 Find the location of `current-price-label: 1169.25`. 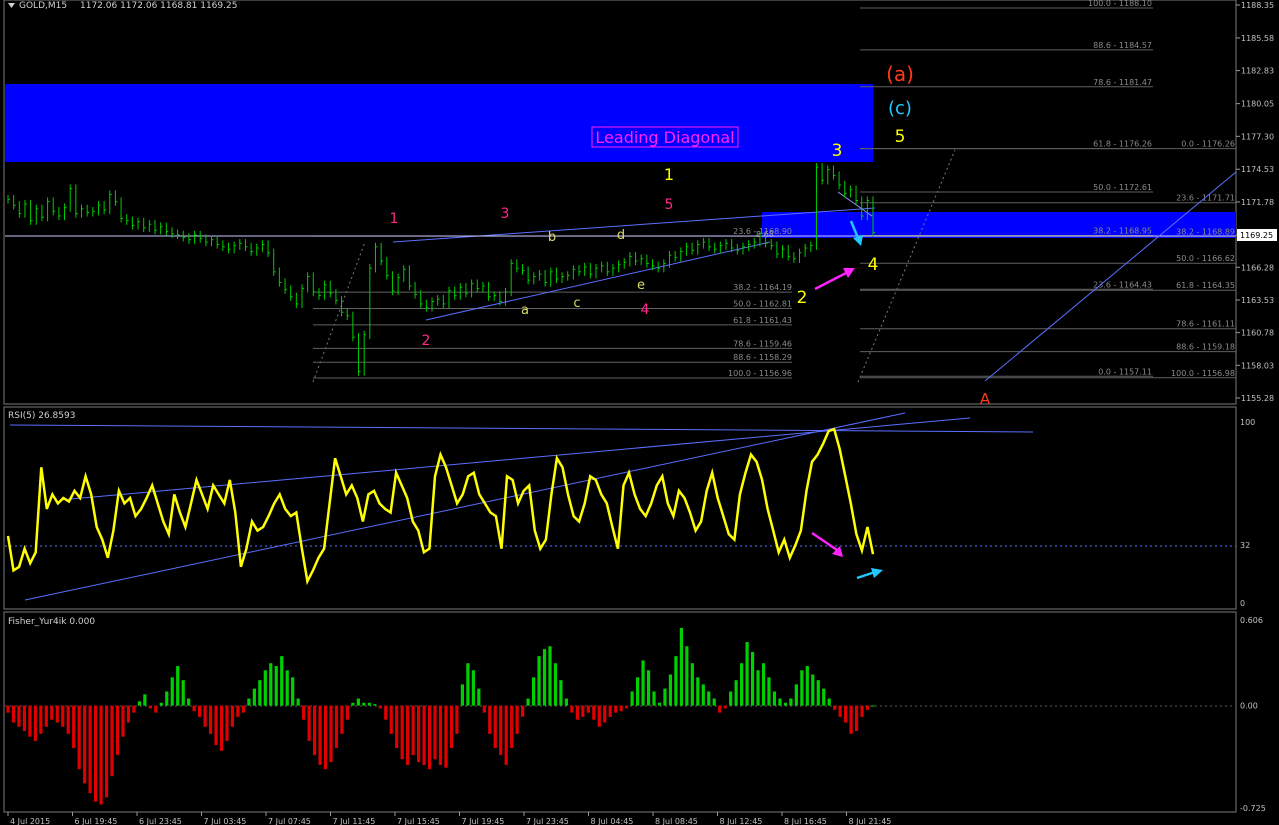

current-price-label: 1169.25 is located at coordinates (1256, 235).